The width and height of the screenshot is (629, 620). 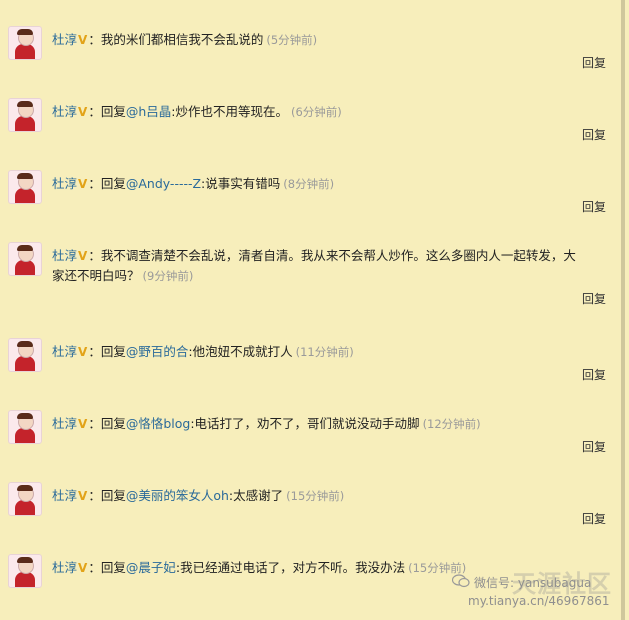 What do you see at coordinates (310, 512) in the screenshot?
I see `comment-item: 杜淳V：回复@美丽的笨女人oh:太感谢了 (15分钟前) 回复` at bounding box center [310, 512].